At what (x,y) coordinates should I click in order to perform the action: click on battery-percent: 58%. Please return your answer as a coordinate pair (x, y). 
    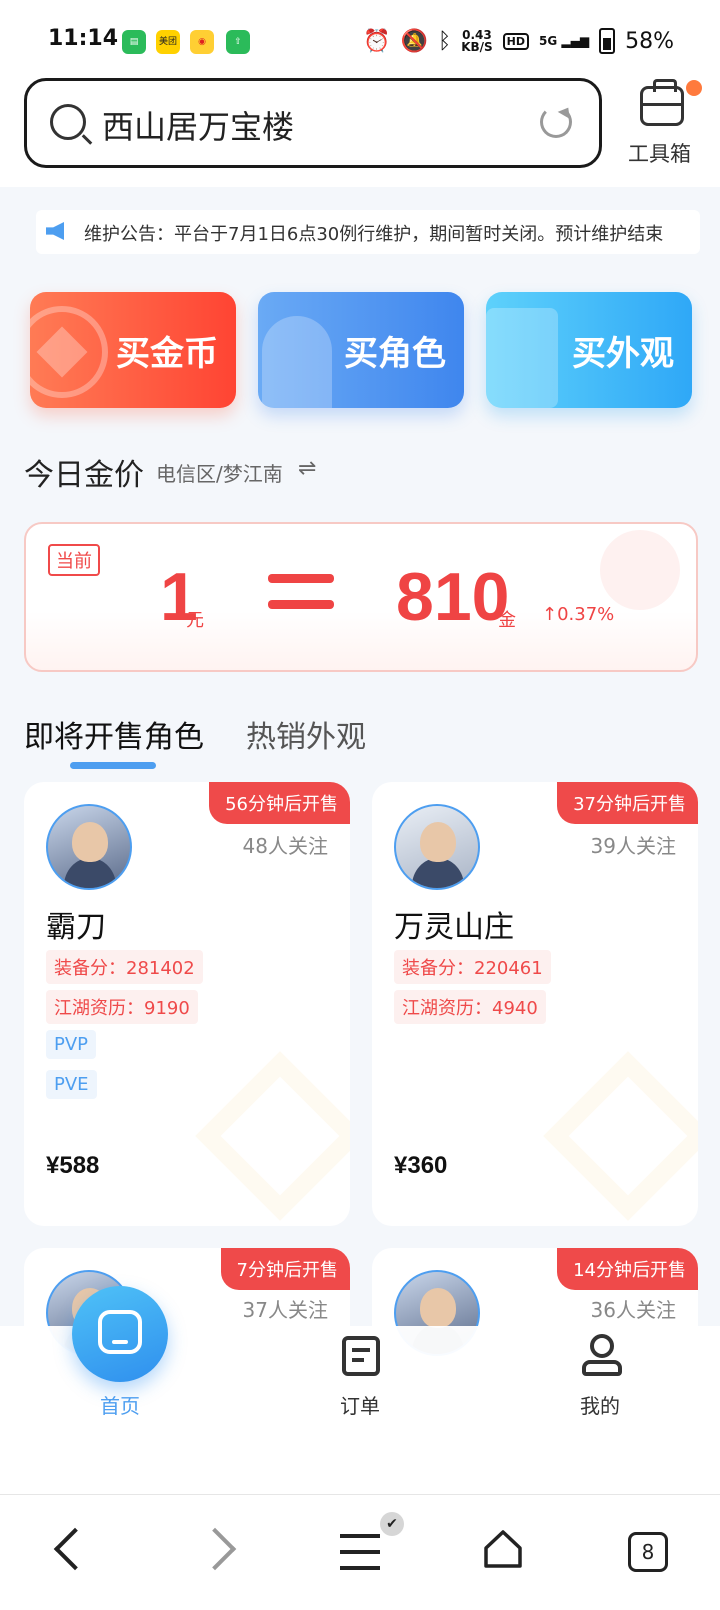
    Looking at the image, I should click on (649, 41).